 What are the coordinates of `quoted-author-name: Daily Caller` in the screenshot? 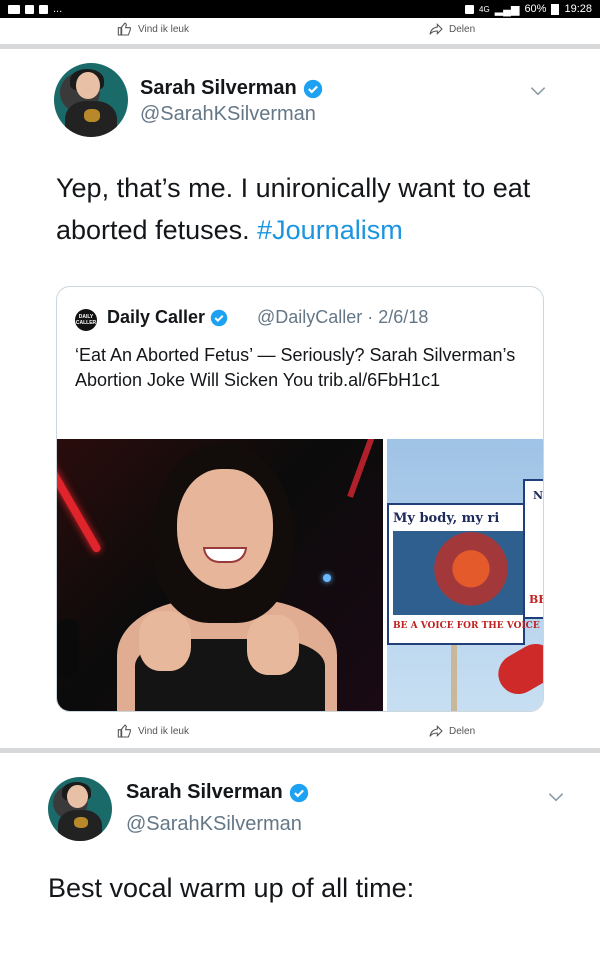 It's located at (167, 317).